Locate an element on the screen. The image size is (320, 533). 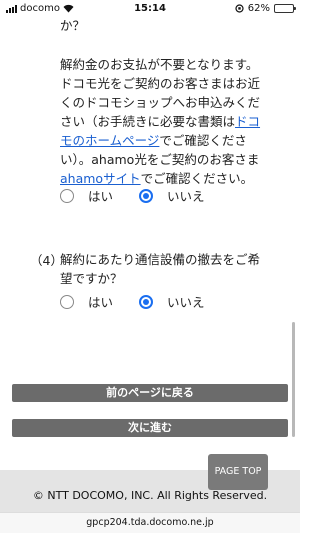
battery-percent: 62% is located at coordinates (258, 8).